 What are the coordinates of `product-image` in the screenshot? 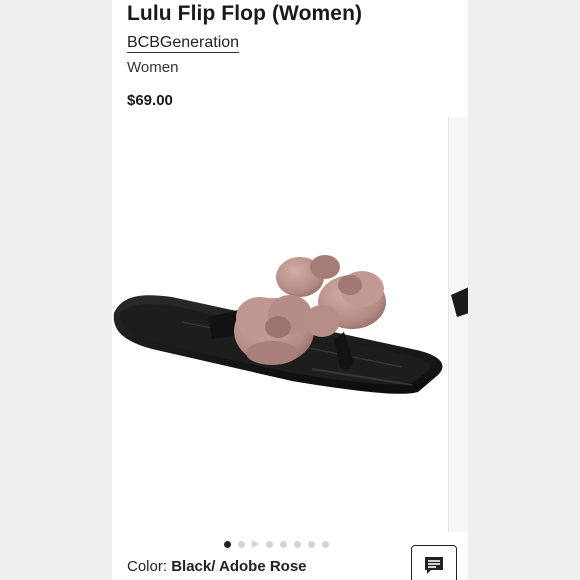 It's located at (278, 324).